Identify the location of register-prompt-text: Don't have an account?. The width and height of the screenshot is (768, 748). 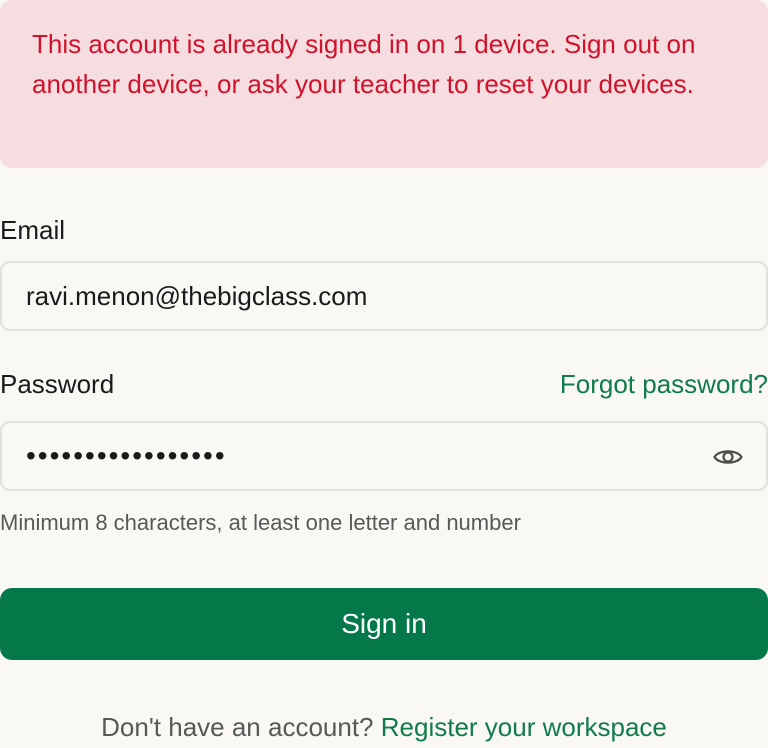
(237, 727).